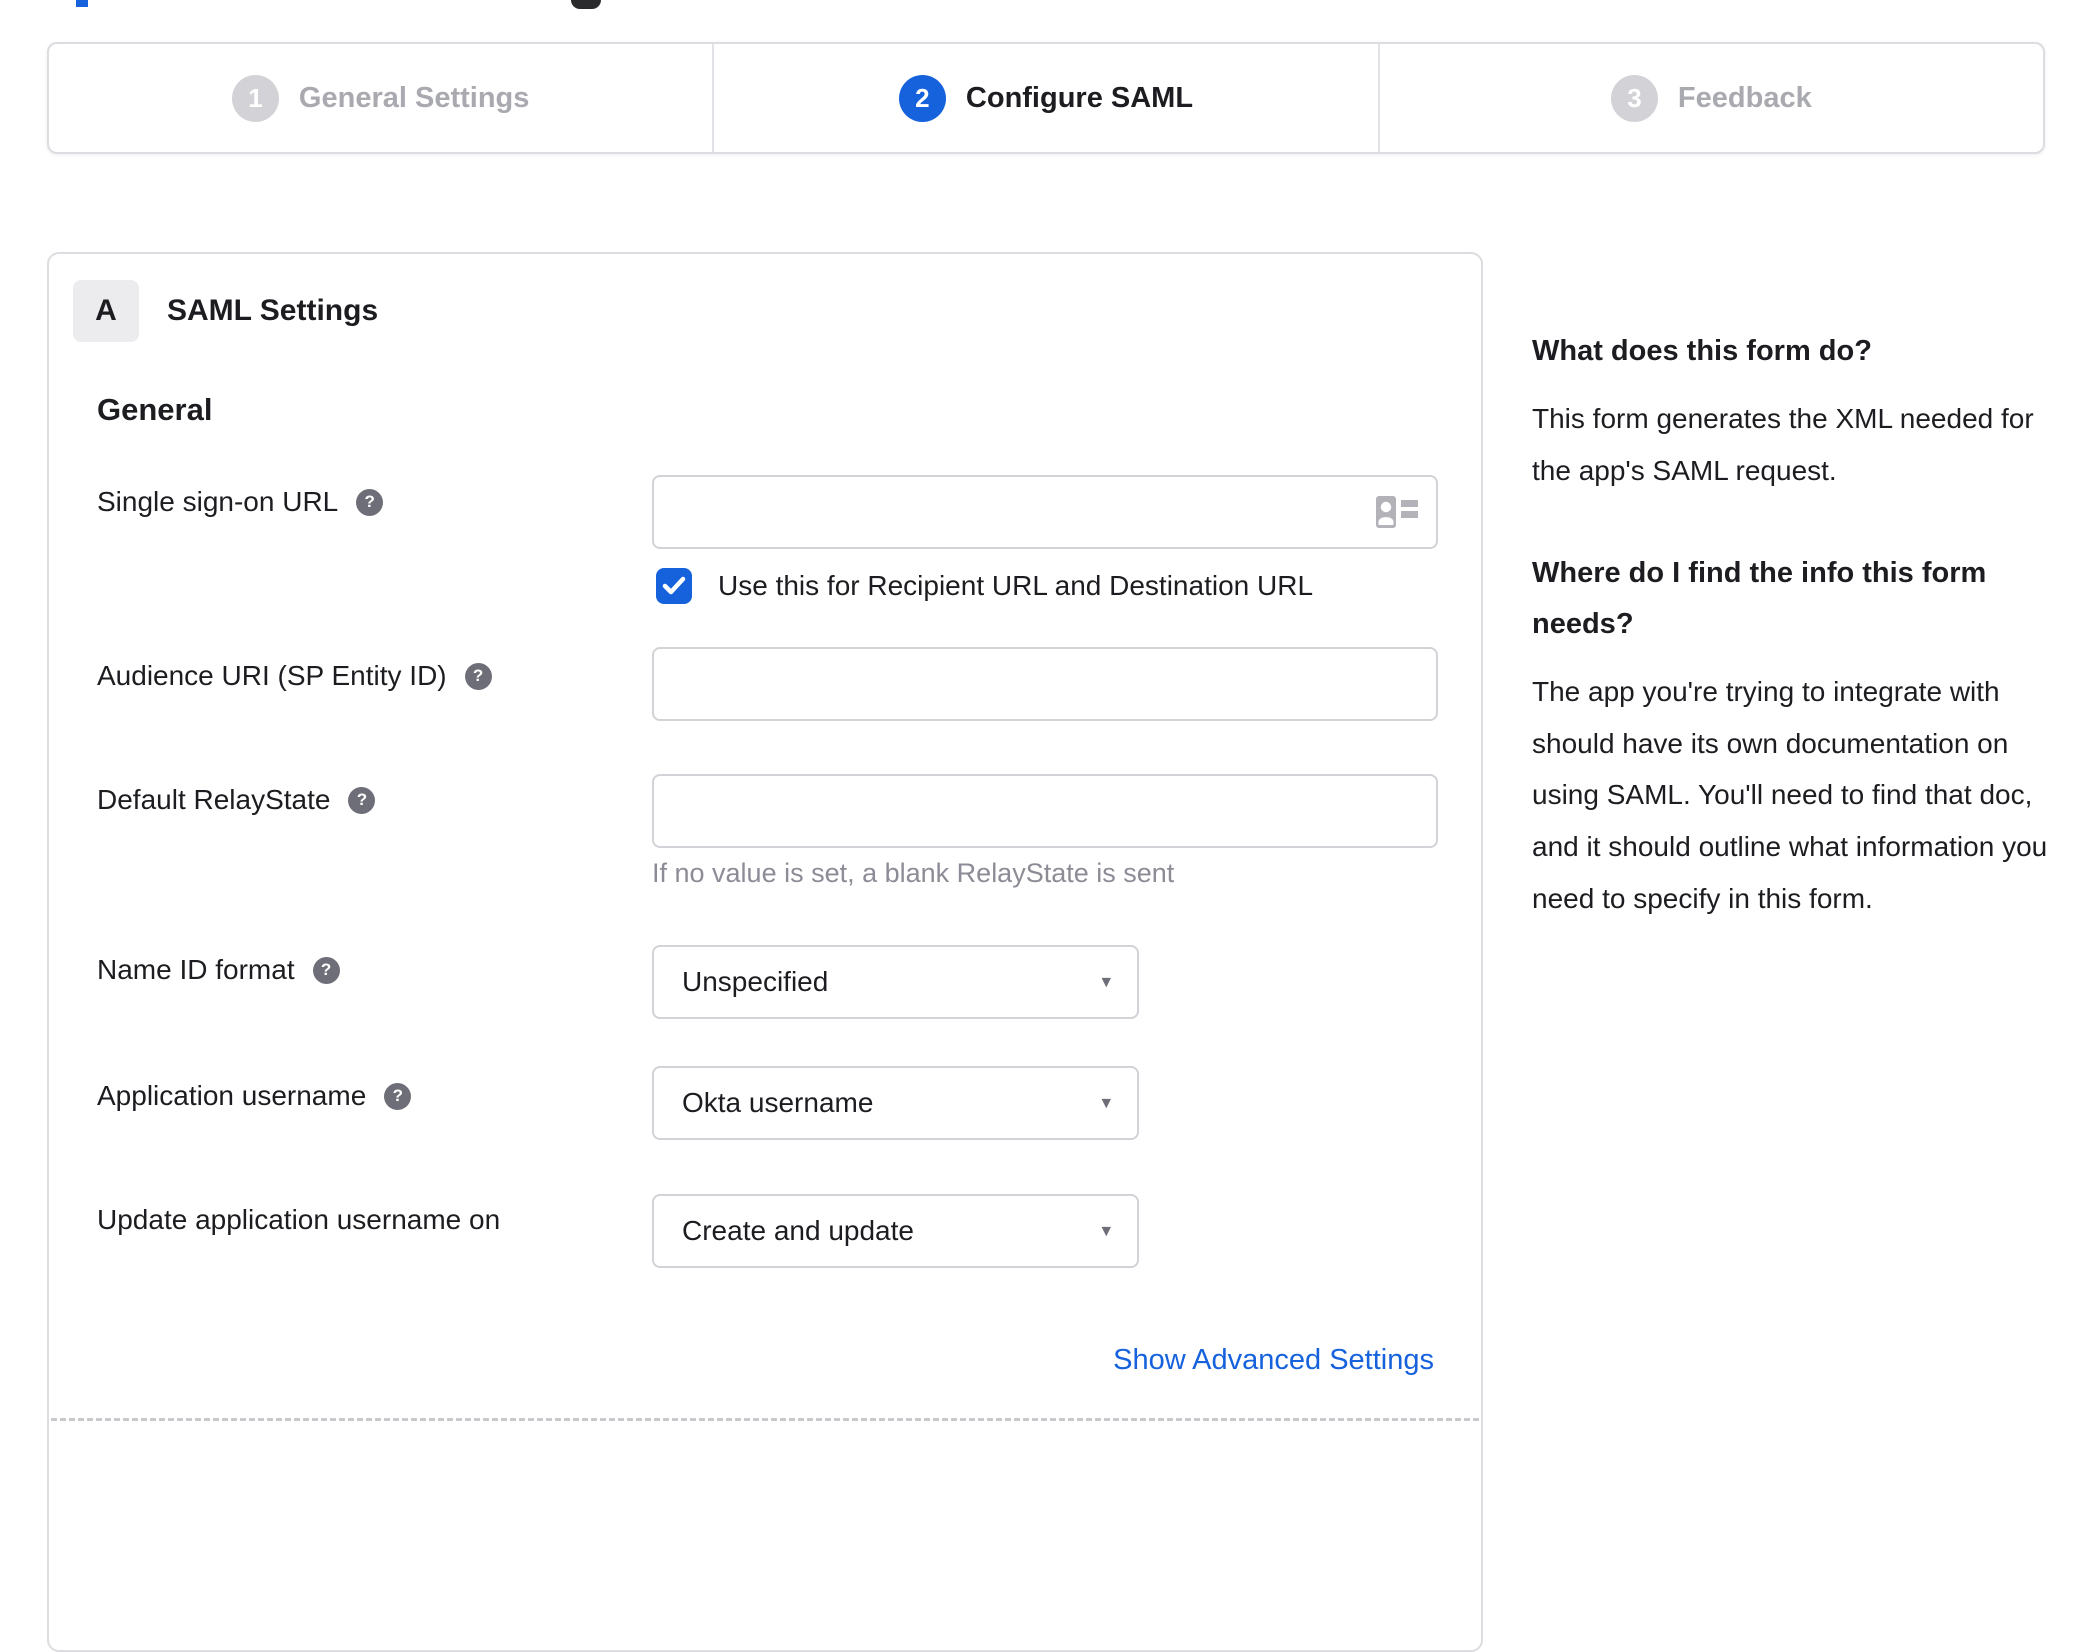 The image size is (2092, 1652). What do you see at coordinates (798, 1230) in the screenshot?
I see `update-application-username-value: Create and update` at bounding box center [798, 1230].